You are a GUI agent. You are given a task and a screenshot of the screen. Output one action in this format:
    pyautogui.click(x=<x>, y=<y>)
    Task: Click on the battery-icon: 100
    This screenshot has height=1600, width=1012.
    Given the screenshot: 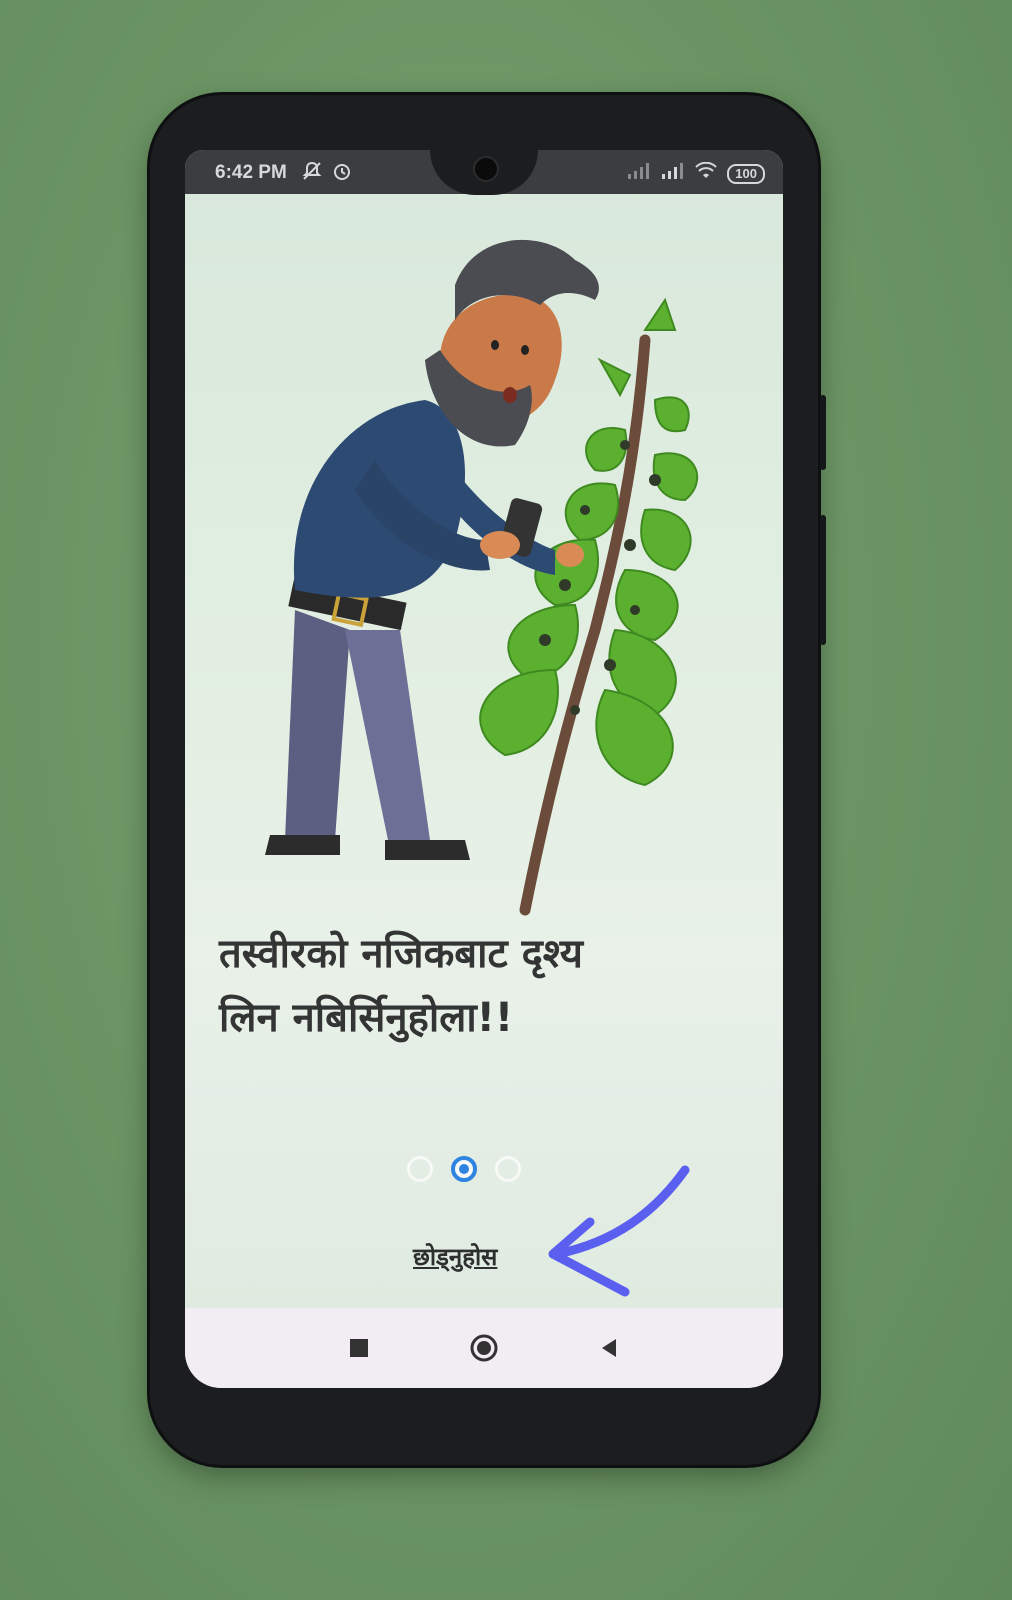 What is the action you would take?
    pyautogui.click(x=746, y=174)
    